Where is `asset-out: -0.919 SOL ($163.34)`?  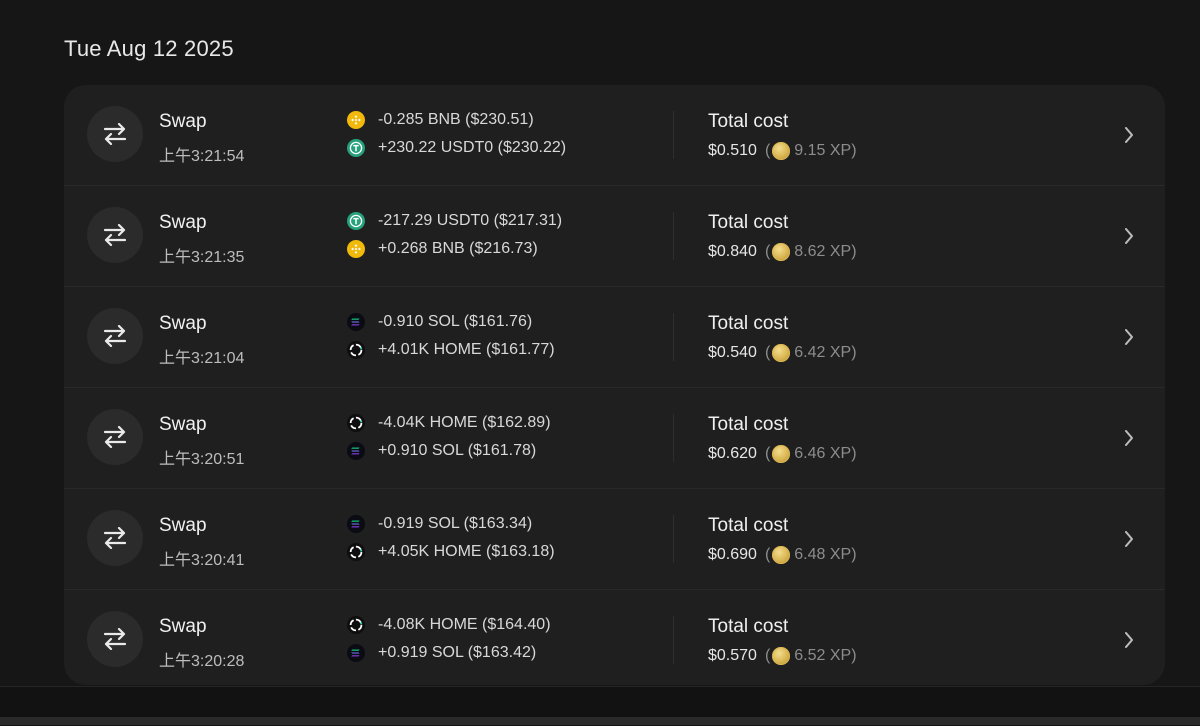
asset-out: -0.919 SOL ($163.34) is located at coordinates (439, 524).